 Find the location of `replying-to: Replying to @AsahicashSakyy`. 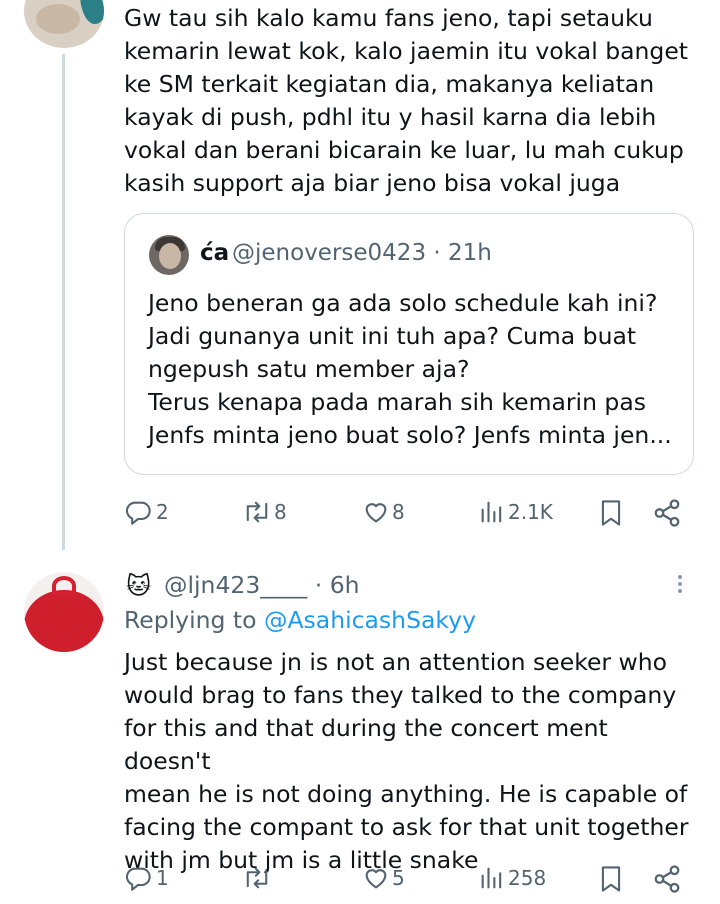

replying-to: Replying to @AsahicashSakyy is located at coordinates (300, 620).